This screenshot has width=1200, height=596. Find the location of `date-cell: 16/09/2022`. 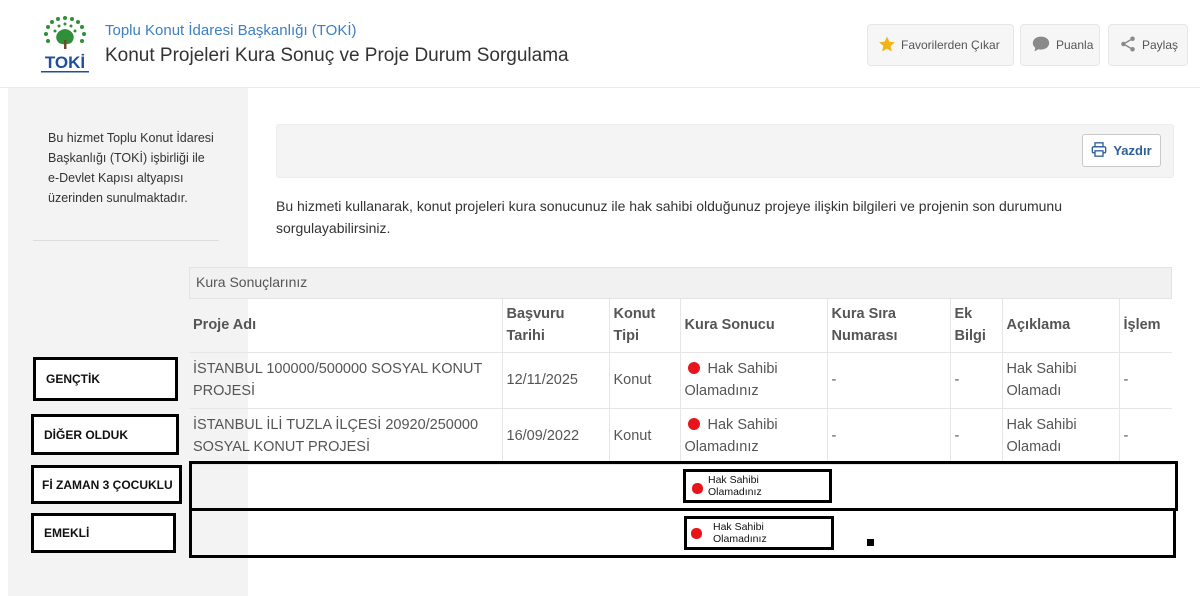

date-cell: 16/09/2022 is located at coordinates (556, 436).